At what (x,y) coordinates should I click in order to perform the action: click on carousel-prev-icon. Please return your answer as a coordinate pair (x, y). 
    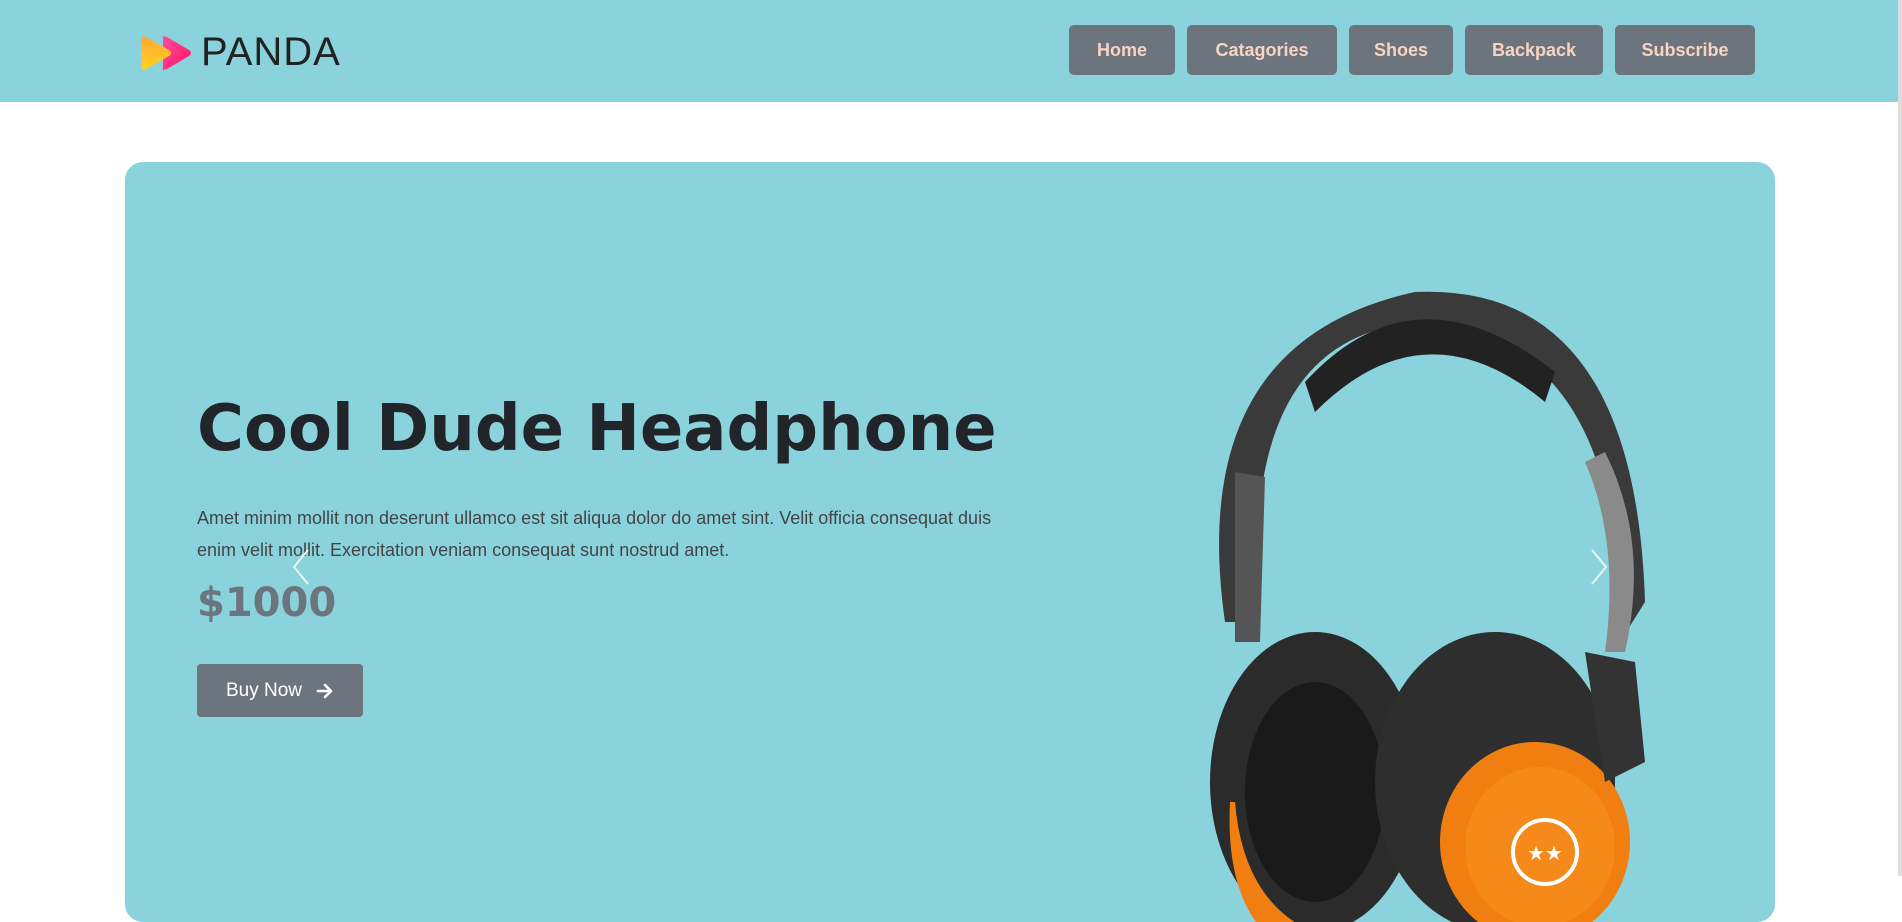
    Looking at the image, I should click on (300, 567).